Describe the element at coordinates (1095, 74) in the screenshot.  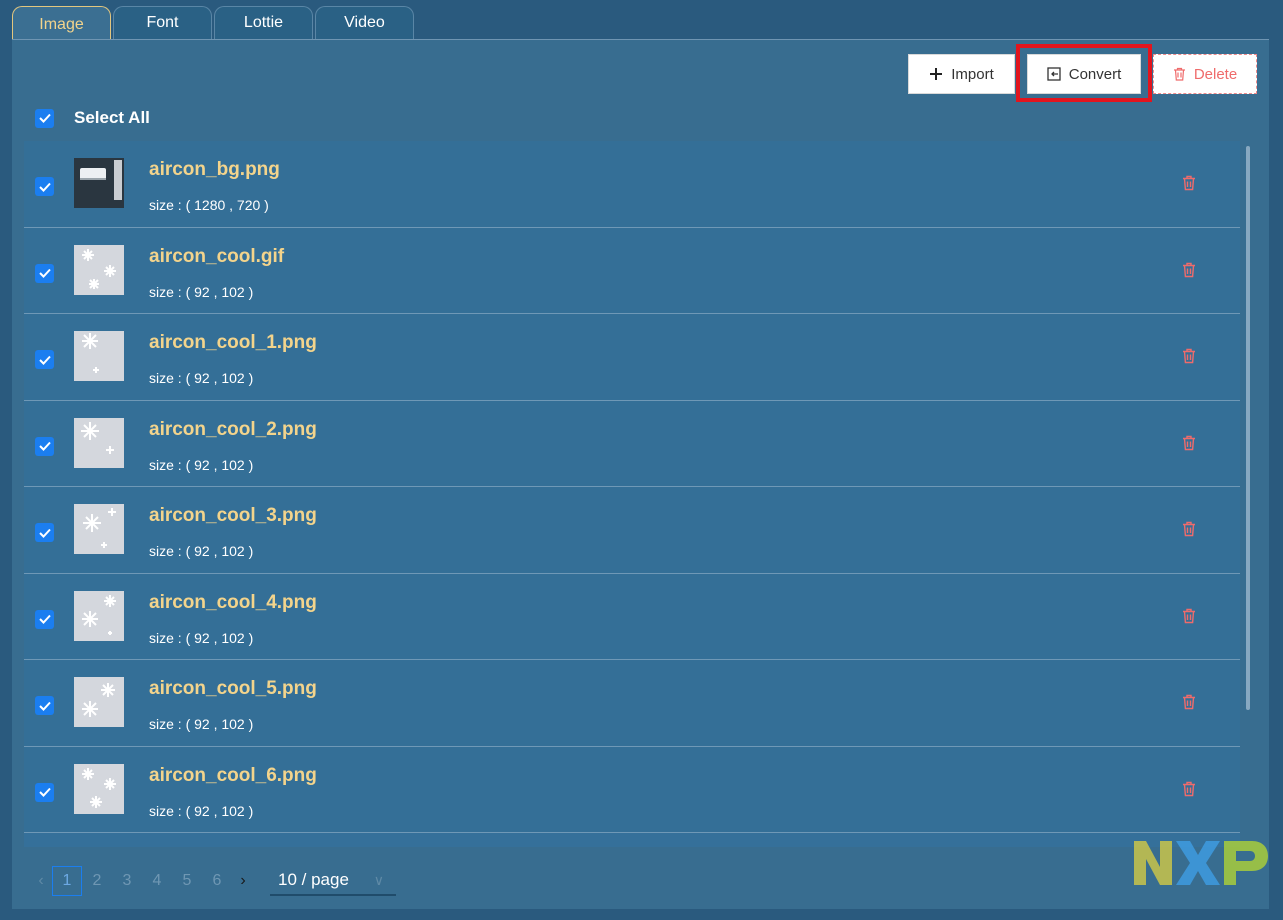
I see `convert-button-label: Convert` at that location.